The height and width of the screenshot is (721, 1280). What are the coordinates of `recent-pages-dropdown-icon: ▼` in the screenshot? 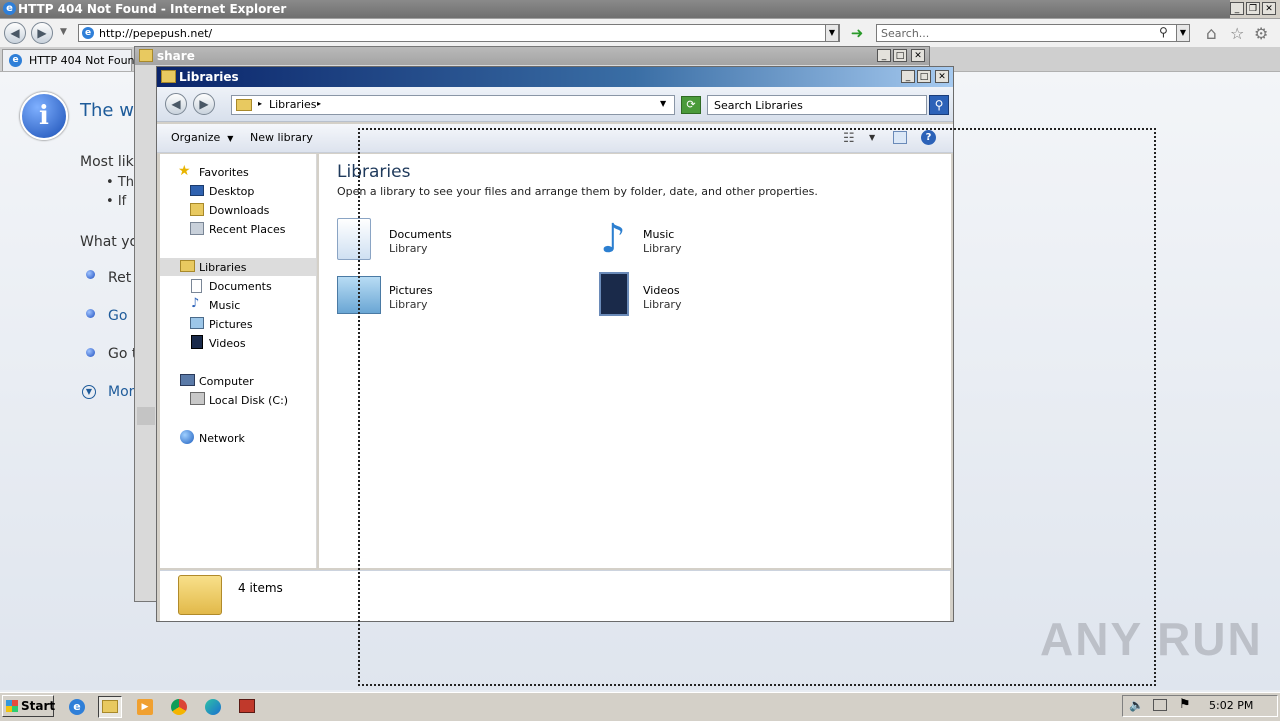 It's located at (63, 32).